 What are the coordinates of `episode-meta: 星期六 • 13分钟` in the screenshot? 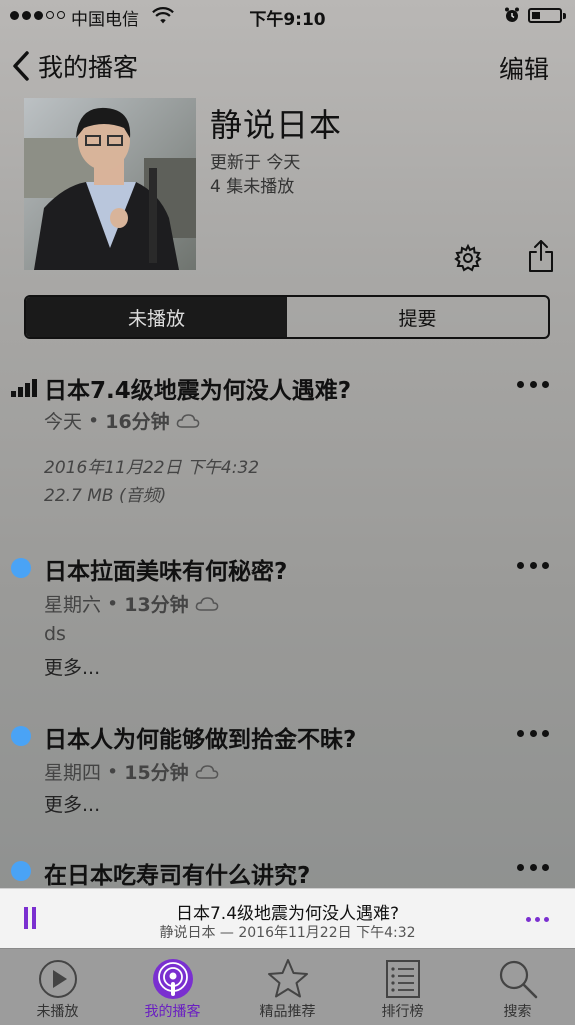 It's located at (131, 603).